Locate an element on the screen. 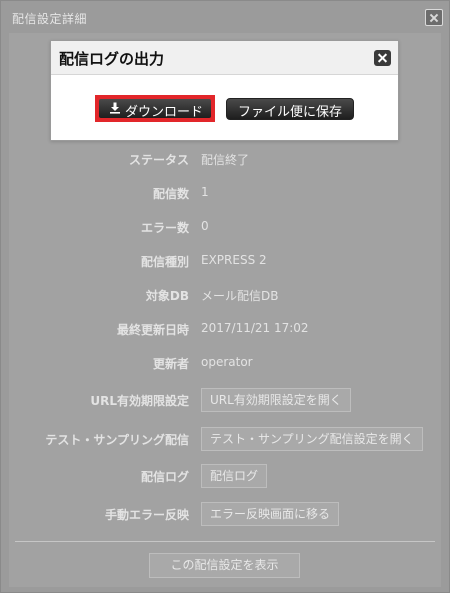  manual-error-label: 手動エラー反映 is located at coordinates (146, 515).